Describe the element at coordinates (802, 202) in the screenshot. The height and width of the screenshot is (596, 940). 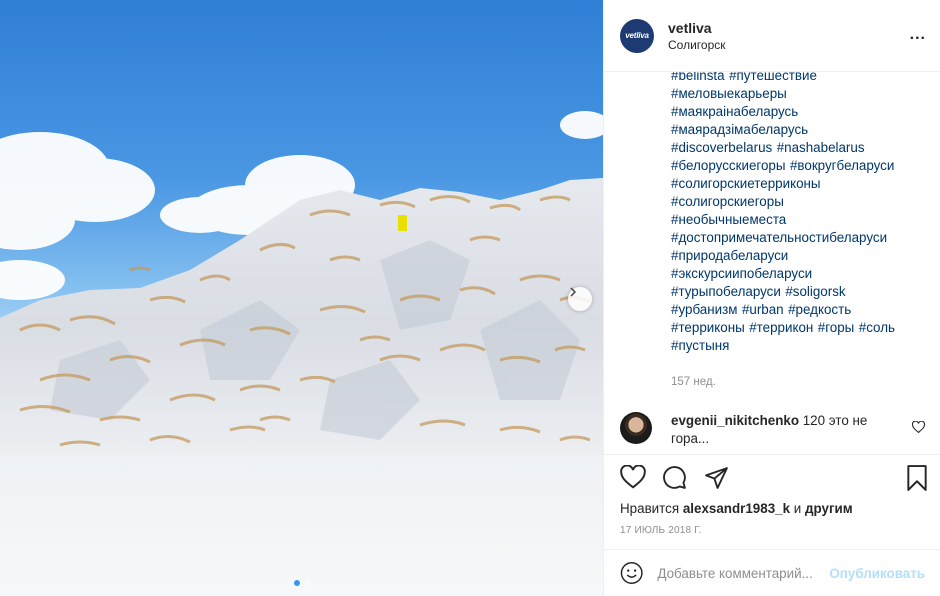
I see `hashtag-line: #солигорскиегоры` at that location.